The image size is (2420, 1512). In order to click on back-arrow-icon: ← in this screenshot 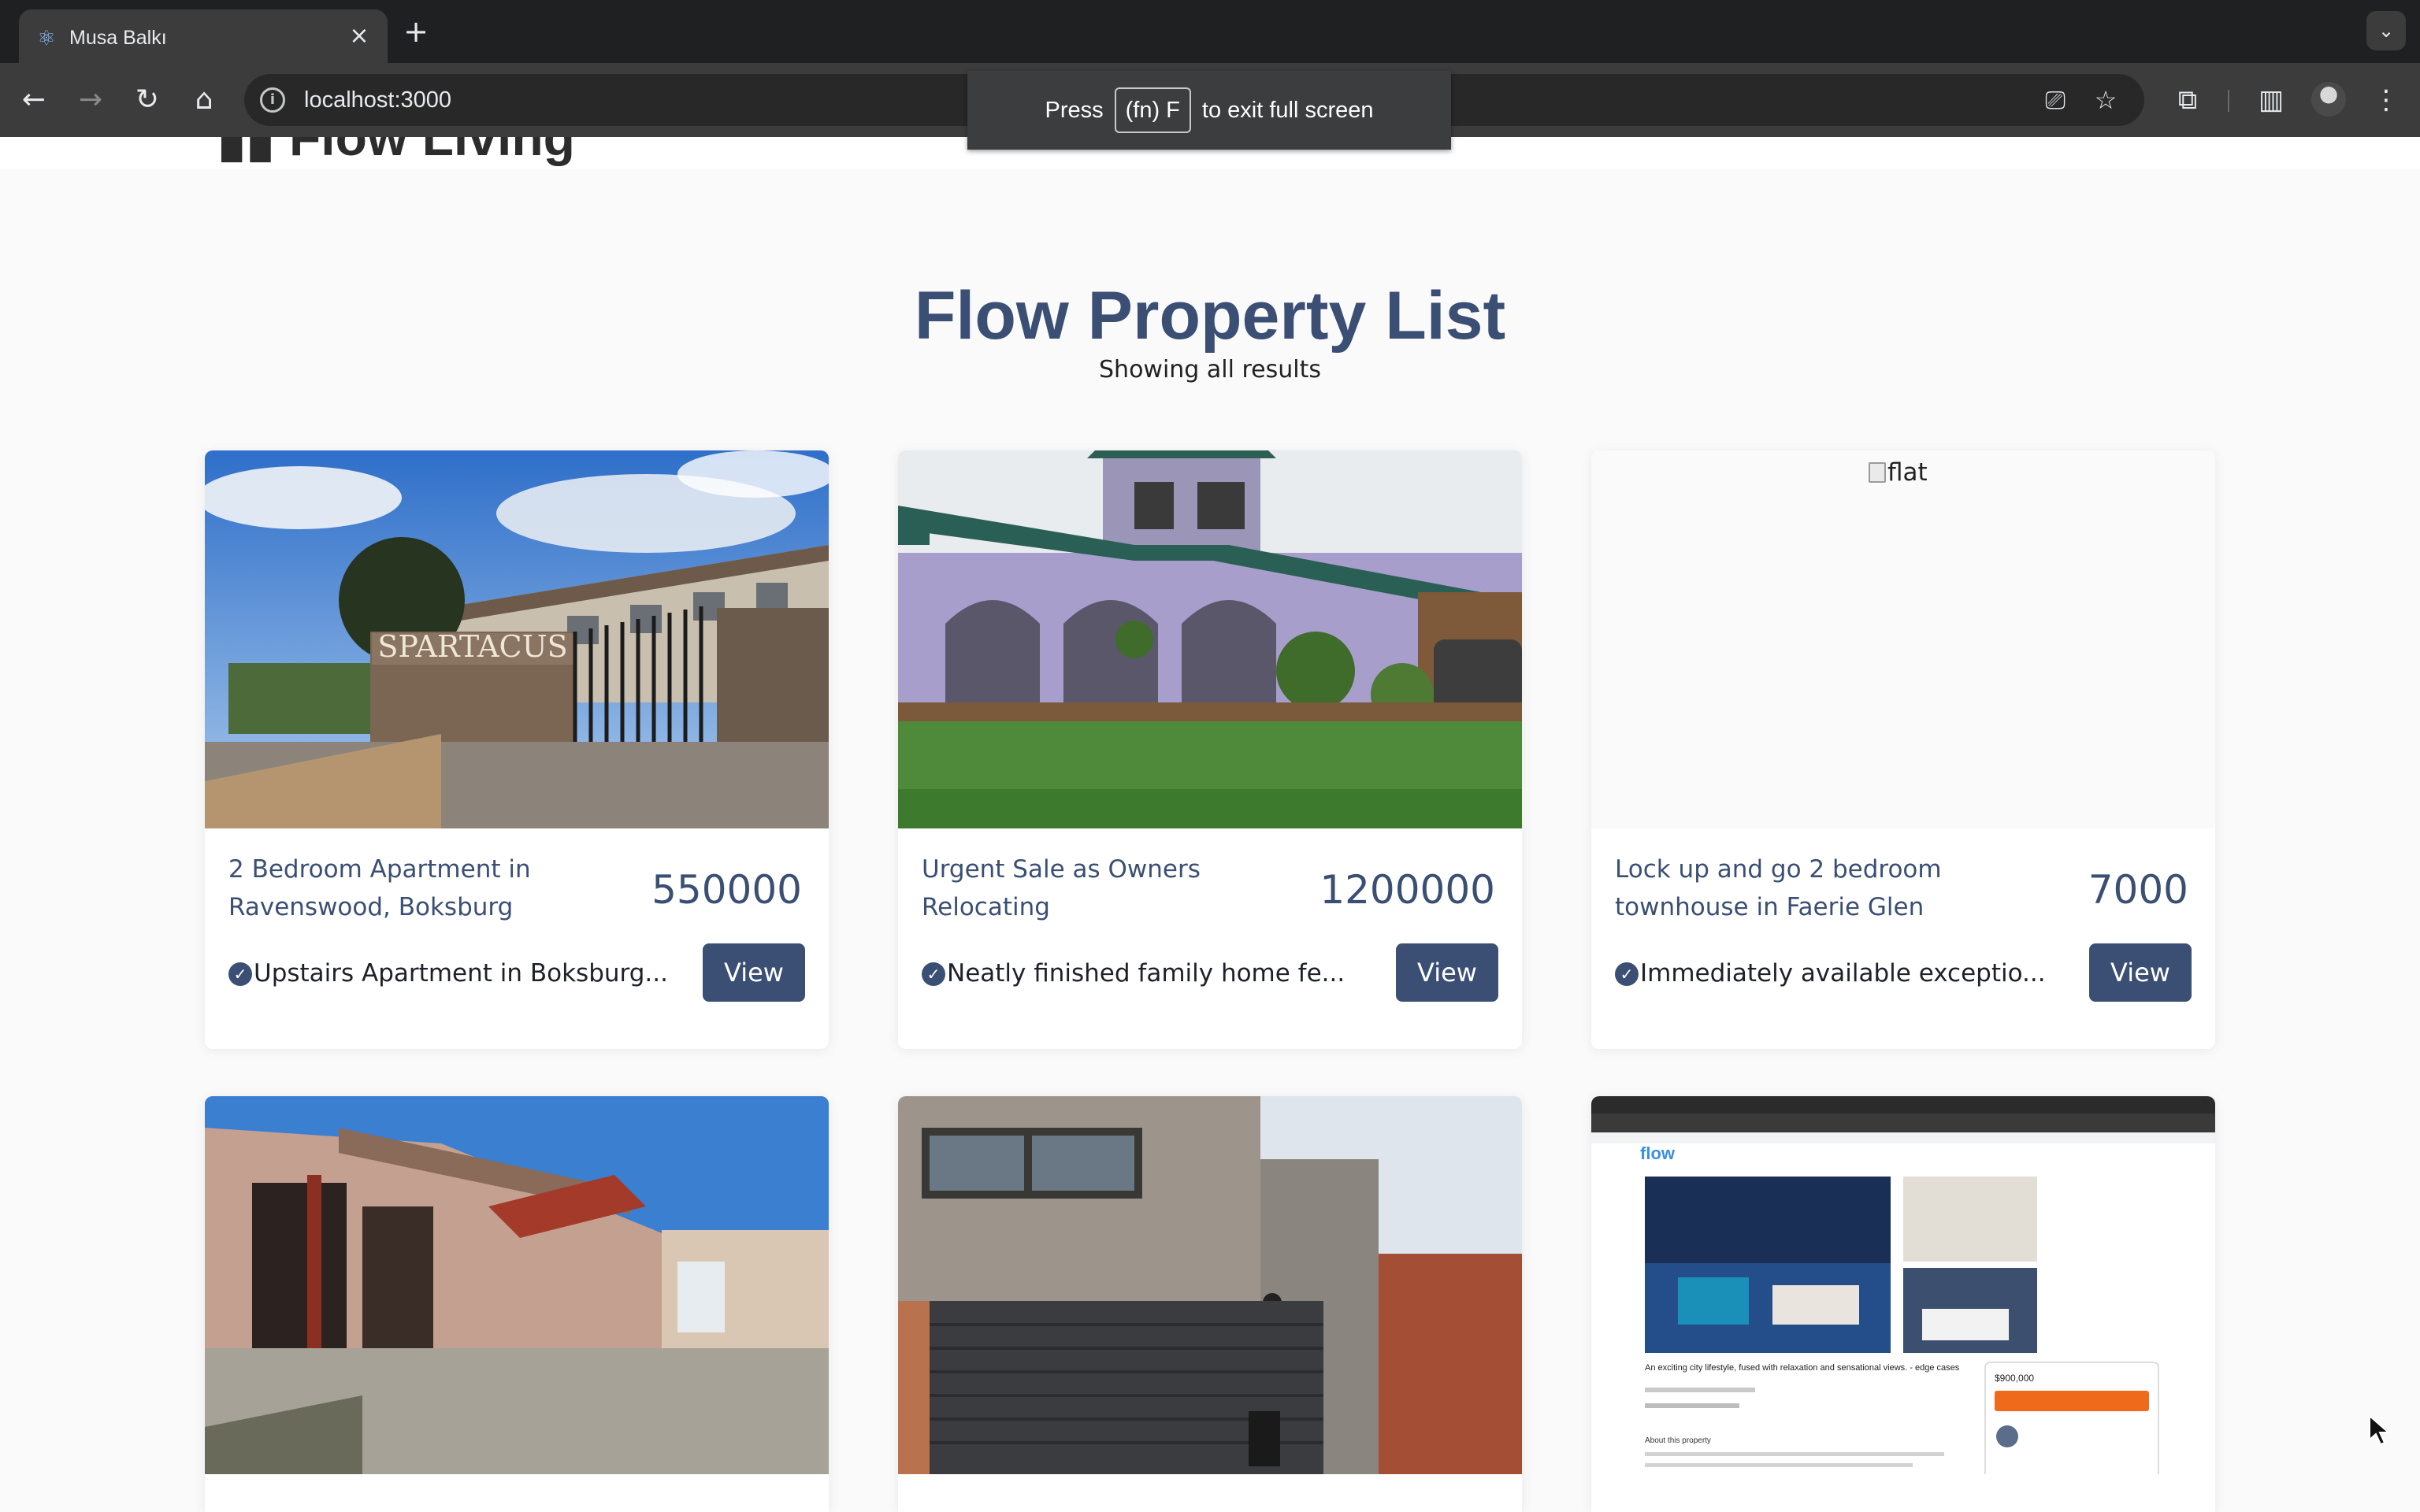, I will do `click(34, 100)`.